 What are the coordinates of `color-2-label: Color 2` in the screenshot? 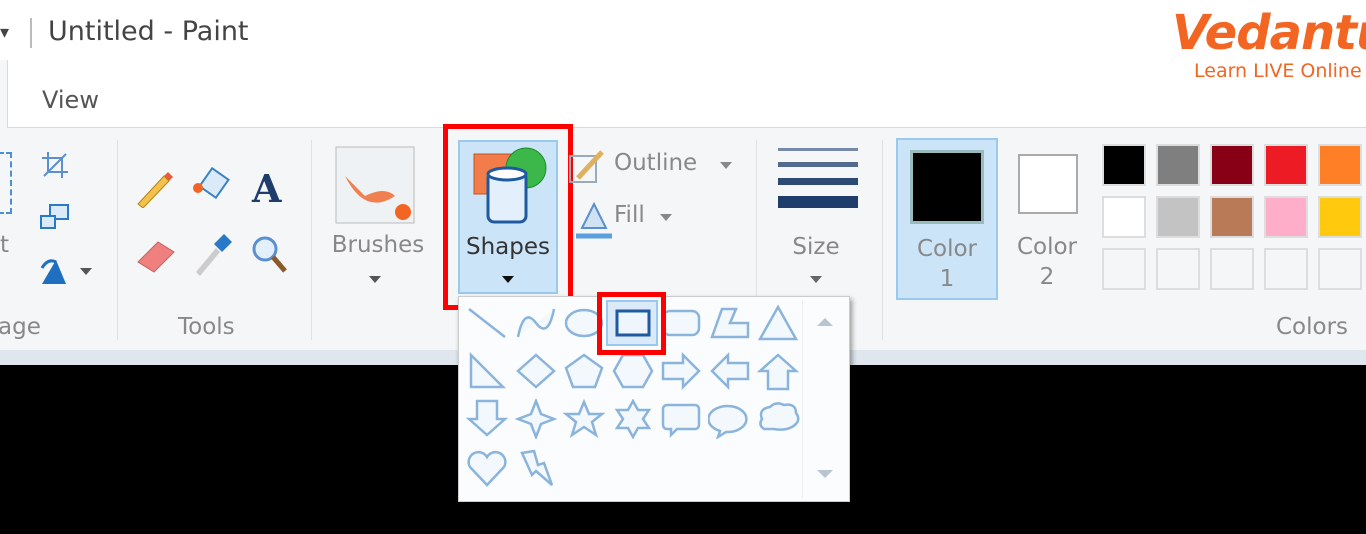 It's located at (1047, 262).